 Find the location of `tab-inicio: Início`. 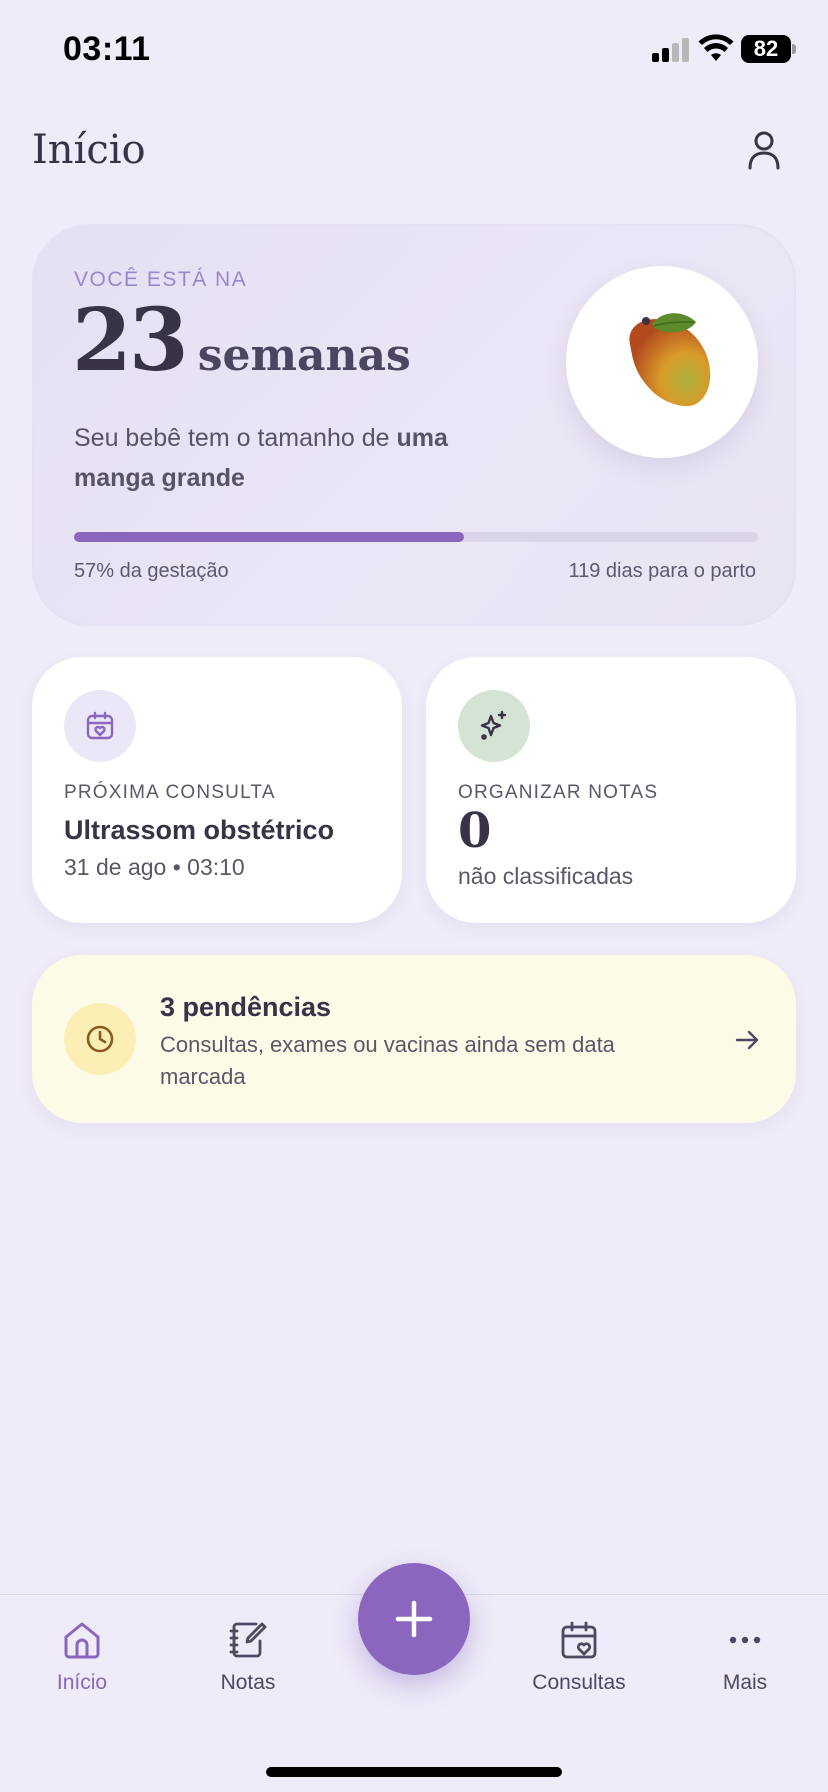

tab-inicio: Início is located at coordinates (82, 1657).